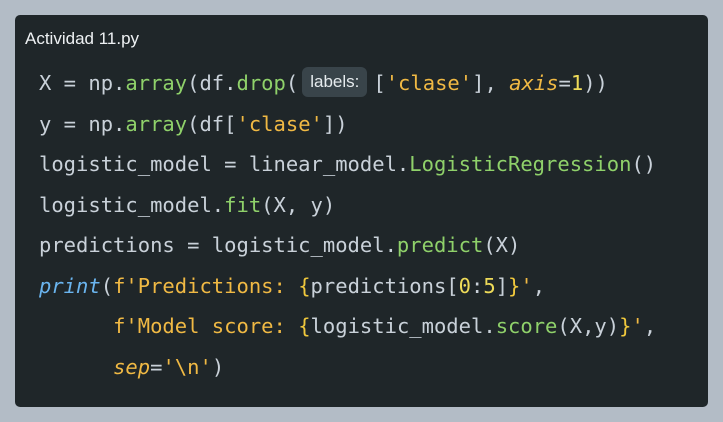 This screenshot has width=723, height=422. I want to click on code-line: predictions = logistic_model.predict(X), so click(347, 245).